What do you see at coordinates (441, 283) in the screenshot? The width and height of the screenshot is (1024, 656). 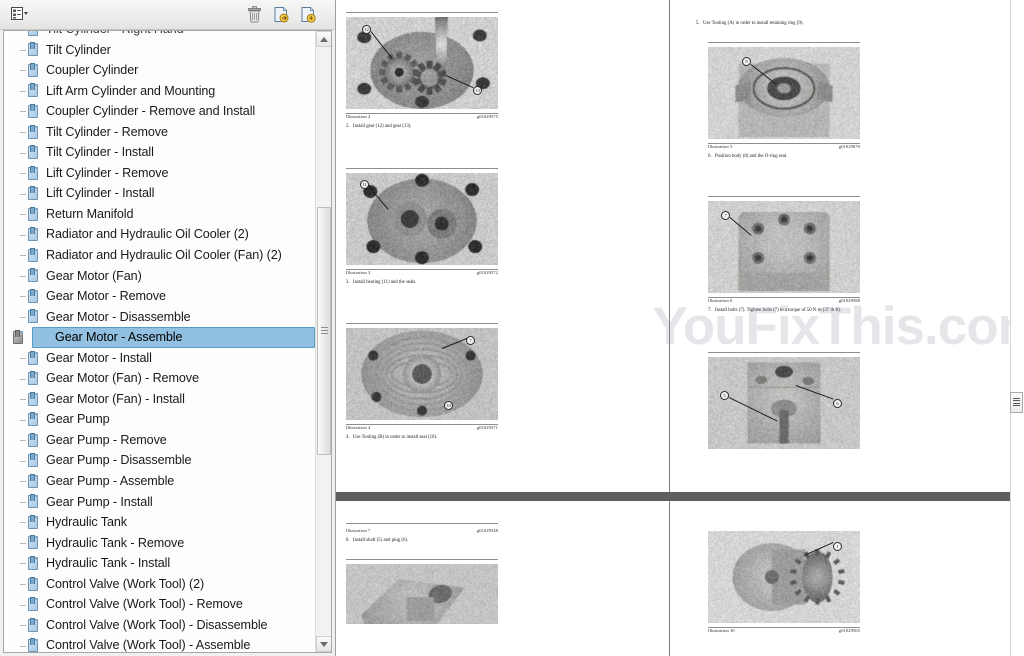 I see `step-3: 3. Install bearing (11) and the seals.` at bounding box center [441, 283].